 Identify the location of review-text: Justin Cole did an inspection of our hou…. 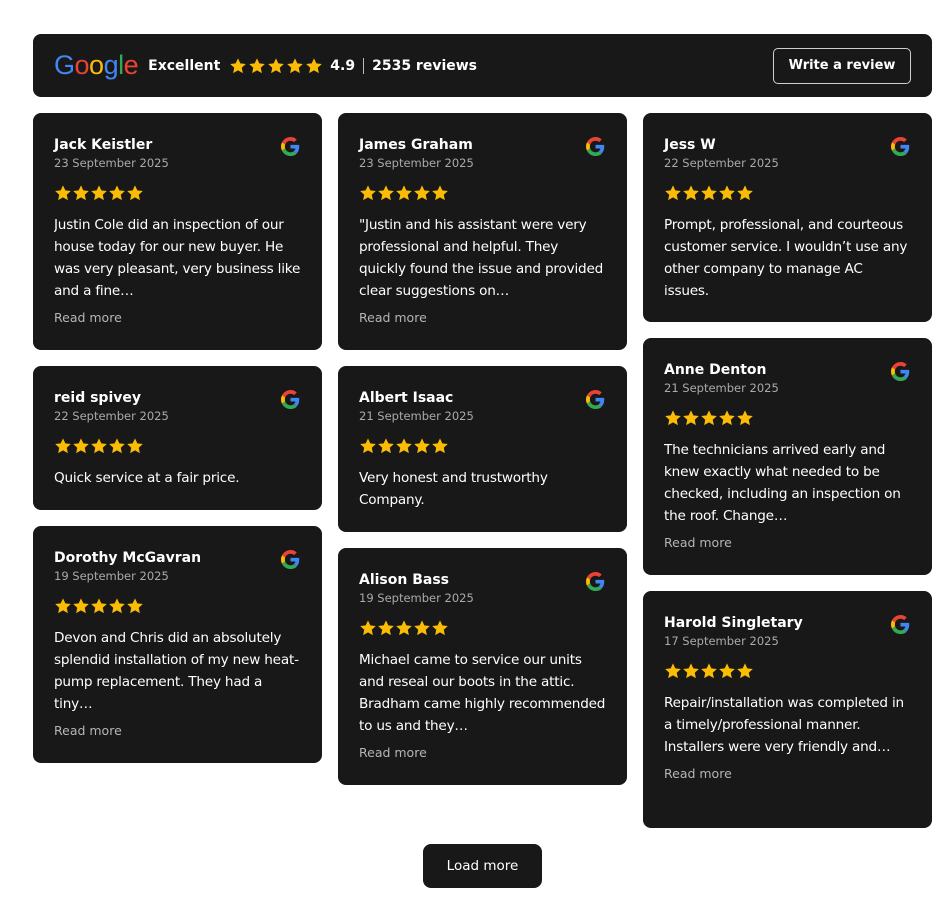
(177, 258).